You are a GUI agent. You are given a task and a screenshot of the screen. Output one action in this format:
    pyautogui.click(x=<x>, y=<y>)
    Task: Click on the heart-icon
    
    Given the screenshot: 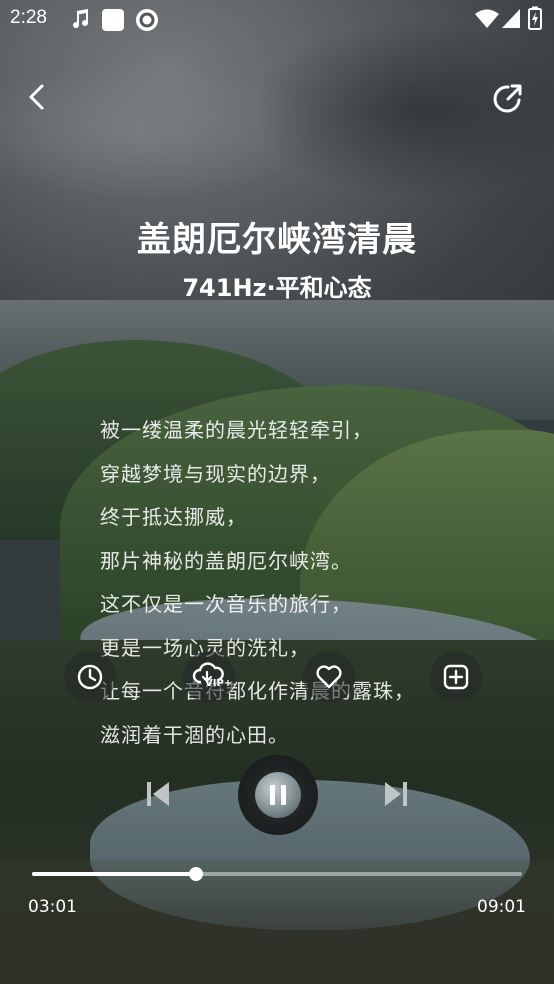 What is the action you would take?
    pyautogui.click(x=329, y=677)
    